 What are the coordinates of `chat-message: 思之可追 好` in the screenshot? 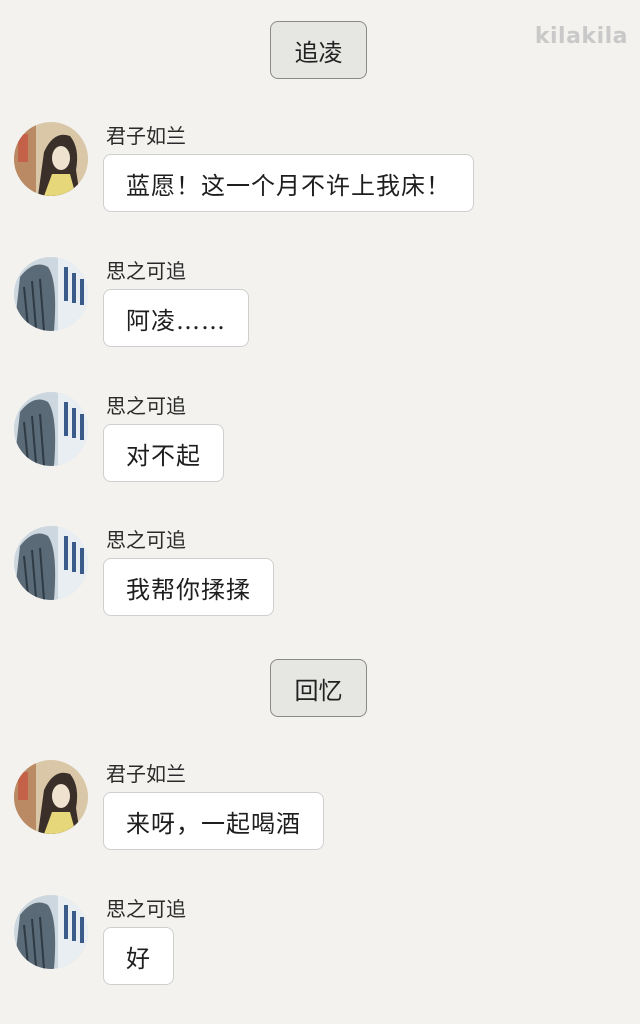 It's located at (320, 943).